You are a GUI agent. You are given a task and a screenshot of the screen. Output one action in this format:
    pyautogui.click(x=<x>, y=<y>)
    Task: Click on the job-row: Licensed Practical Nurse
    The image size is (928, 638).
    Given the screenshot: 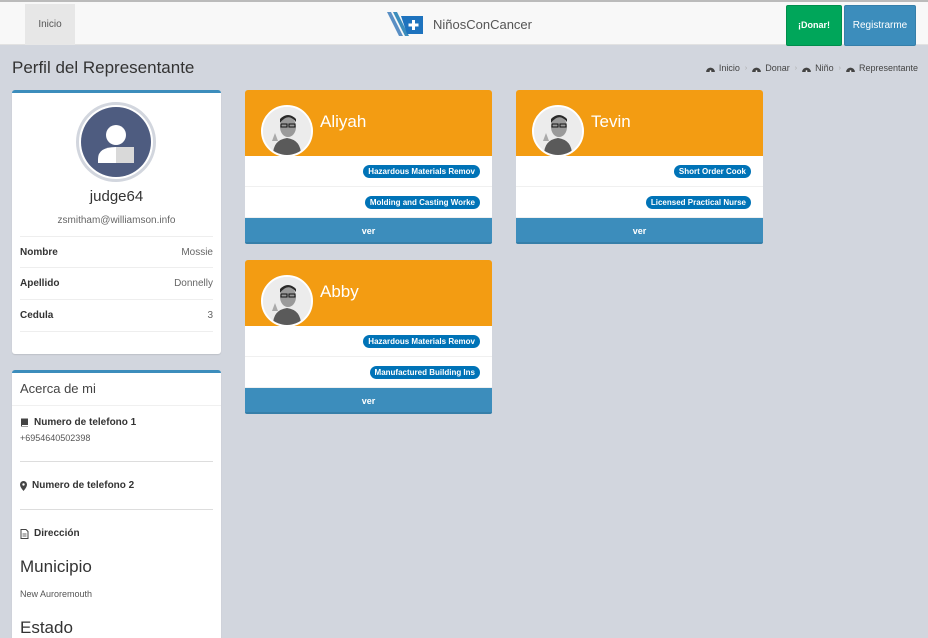 What is the action you would take?
    pyautogui.click(x=639, y=202)
    